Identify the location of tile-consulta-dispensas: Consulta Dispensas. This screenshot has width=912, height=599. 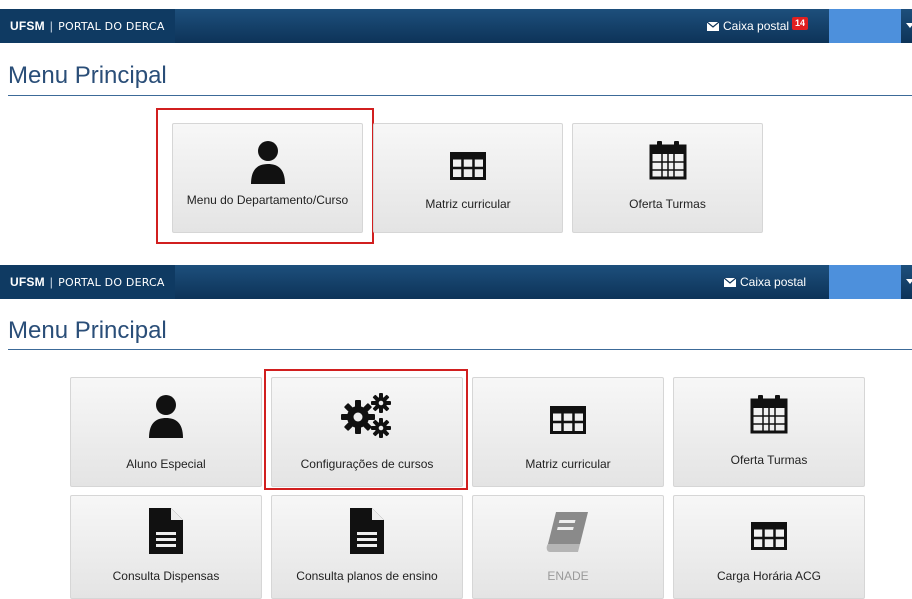
(166, 547).